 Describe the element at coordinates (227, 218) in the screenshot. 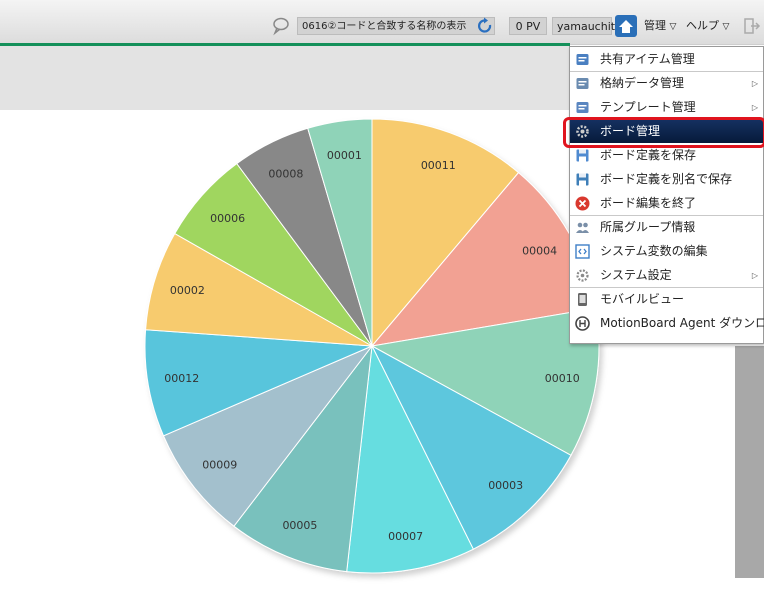

I see `pie-slice-label: 00006` at that location.